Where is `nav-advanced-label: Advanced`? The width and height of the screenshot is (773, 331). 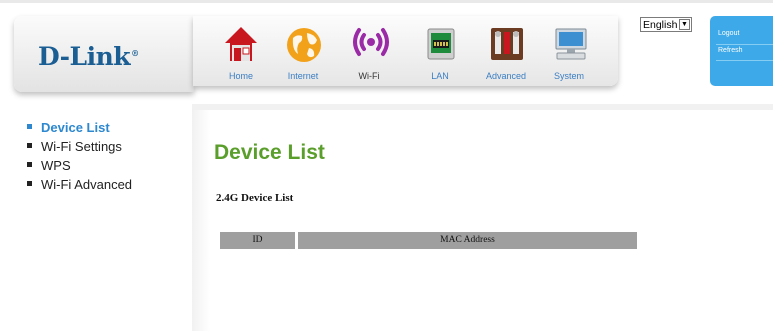
nav-advanced-label: Advanced is located at coordinates (506, 76).